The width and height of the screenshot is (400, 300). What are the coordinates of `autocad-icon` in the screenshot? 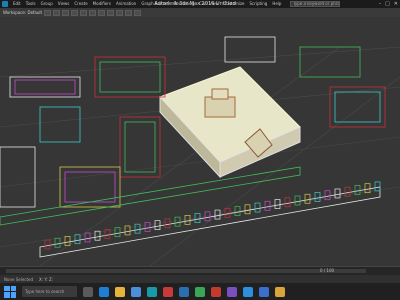 It's located at (168, 291).